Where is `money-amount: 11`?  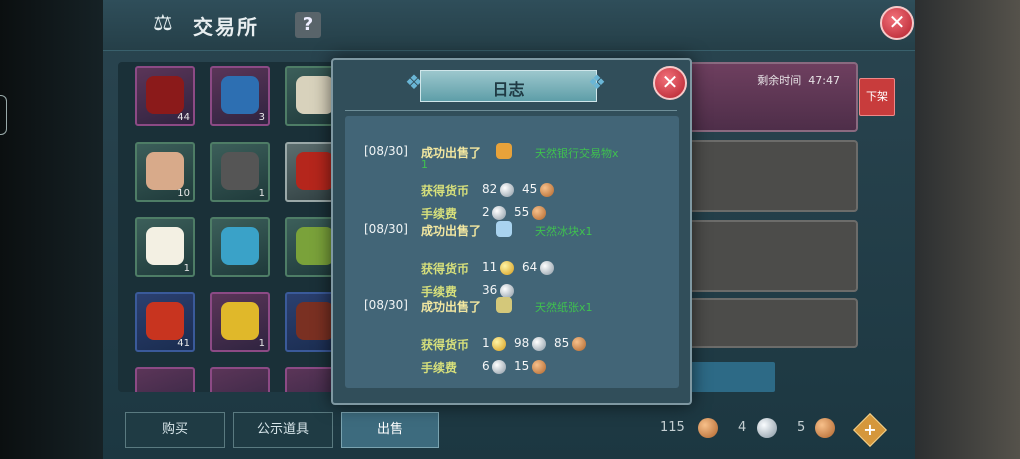
money-amount: 11 is located at coordinates (490, 267).